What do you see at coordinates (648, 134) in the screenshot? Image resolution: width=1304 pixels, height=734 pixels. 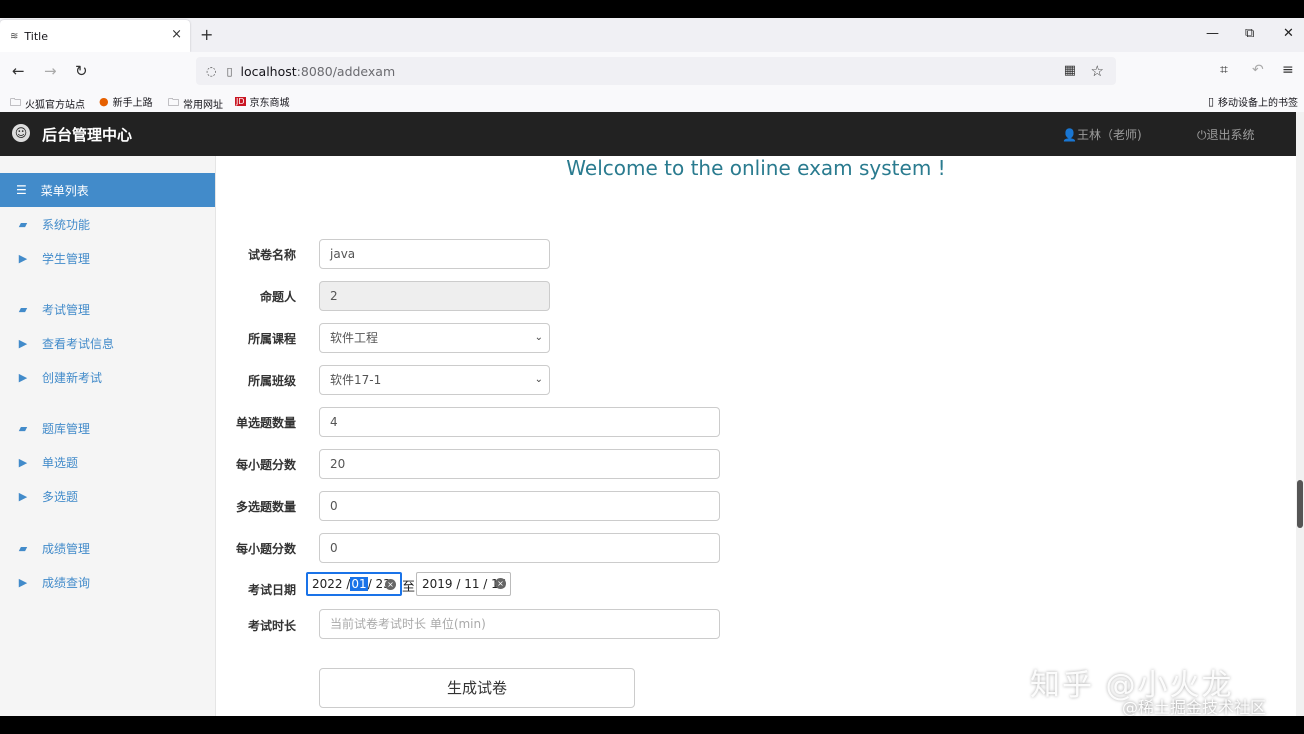 I see `app-header: ☺ 后台管理中心 👤王林（老师) ⏻退出系统` at bounding box center [648, 134].